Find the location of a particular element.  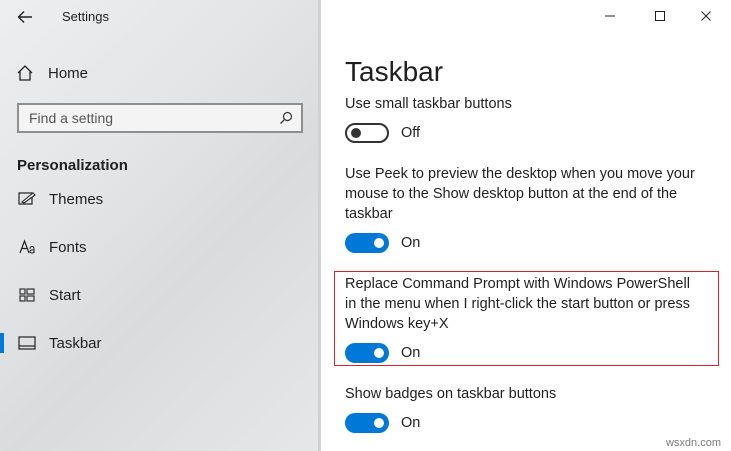

setting-label-badges: Show badges on taskbar buttons is located at coordinates (451, 394).